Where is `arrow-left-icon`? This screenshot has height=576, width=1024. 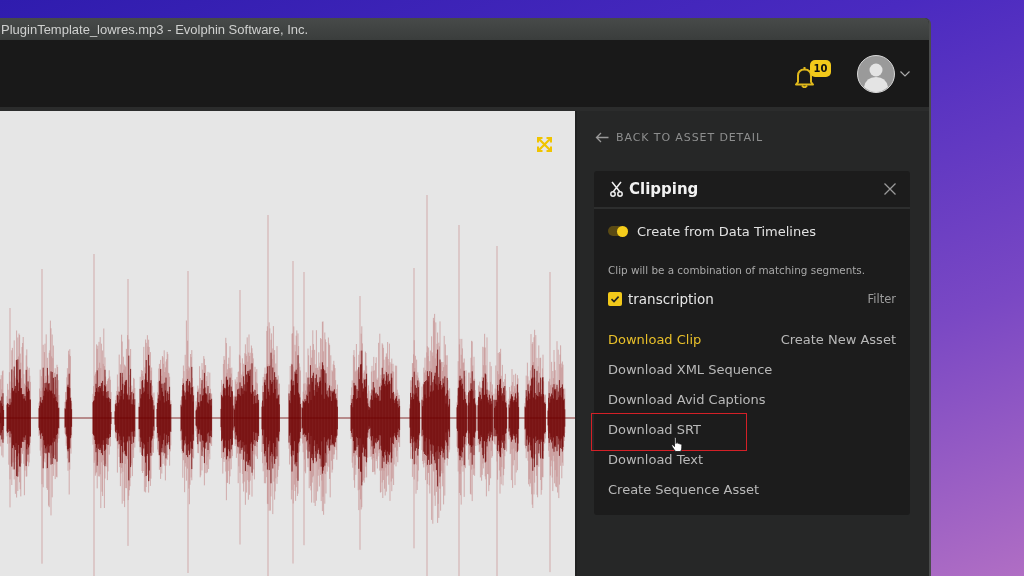
arrow-left-icon is located at coordinates (602, 137).